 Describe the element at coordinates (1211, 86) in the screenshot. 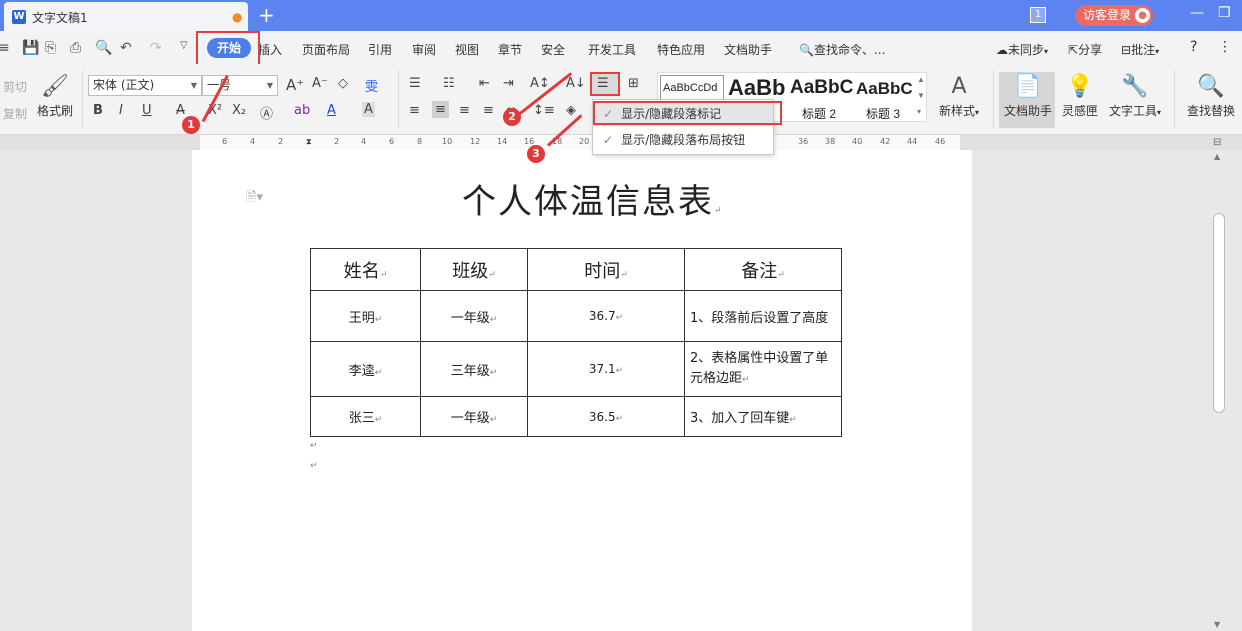

I see `magnifier-icon: 🔍` at that location.